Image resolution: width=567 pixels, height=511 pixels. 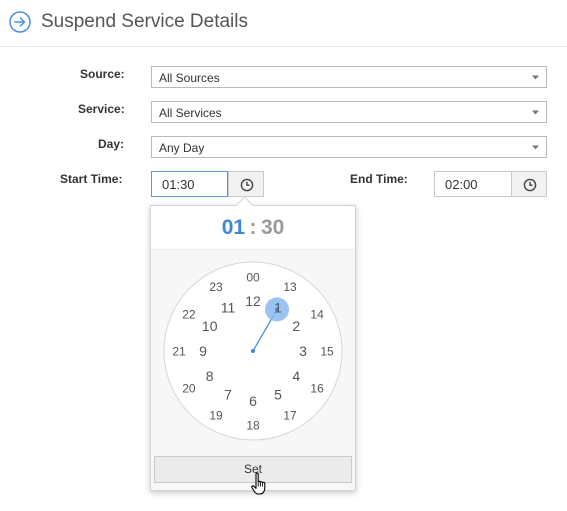 I want to click on clock-hour-inner-12: 12, so click(x=253, y=301).